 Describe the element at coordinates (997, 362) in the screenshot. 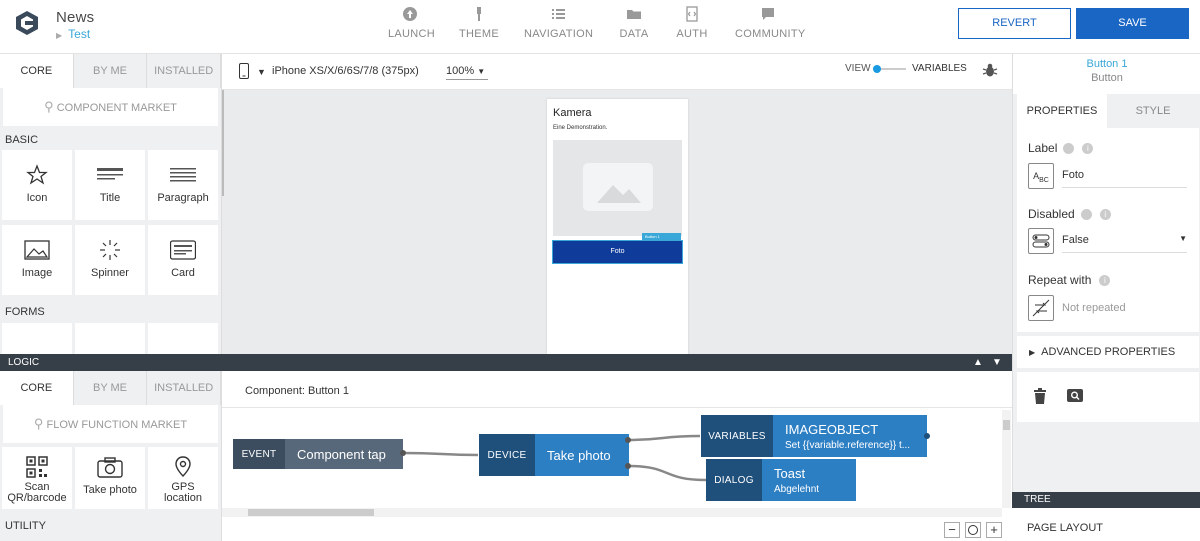

I see `collapse-down-icon: ▼` at that location.